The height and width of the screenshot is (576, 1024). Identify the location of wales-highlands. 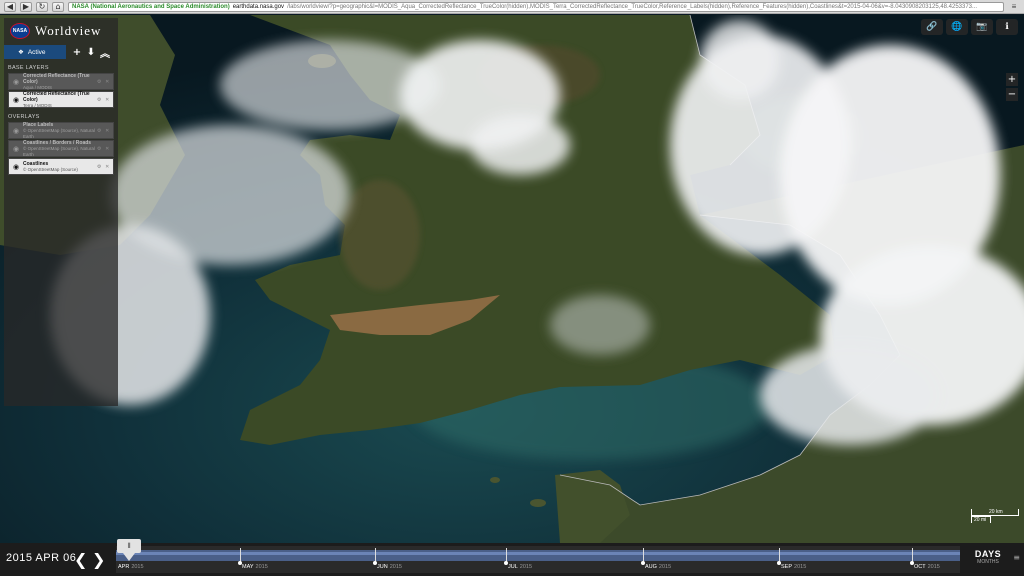
(380, 235).